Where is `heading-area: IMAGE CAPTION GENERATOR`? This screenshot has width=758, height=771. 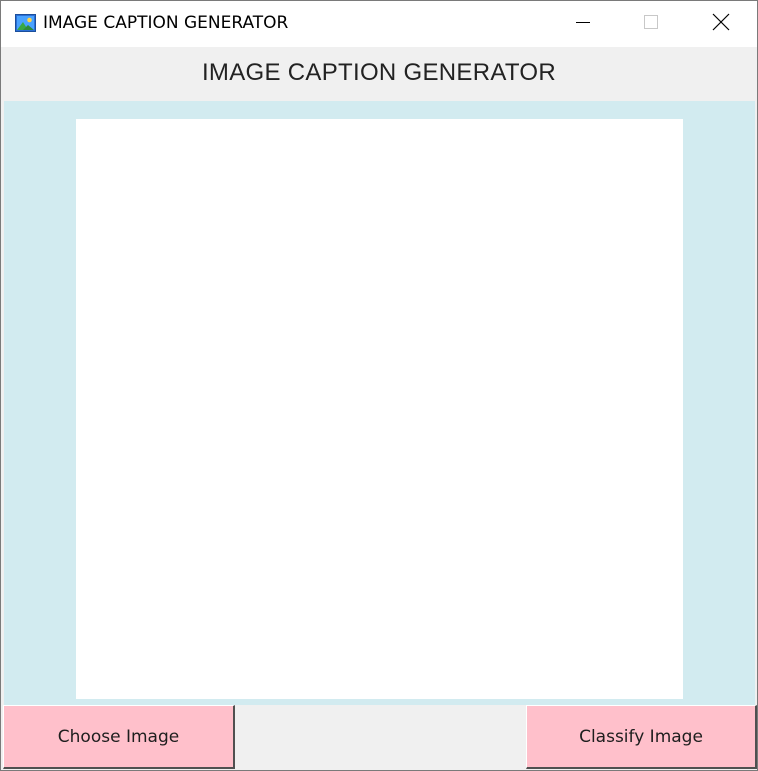 heading-area: IMAGE CAPTION GENERATOR is located at coordinates (379, 74).